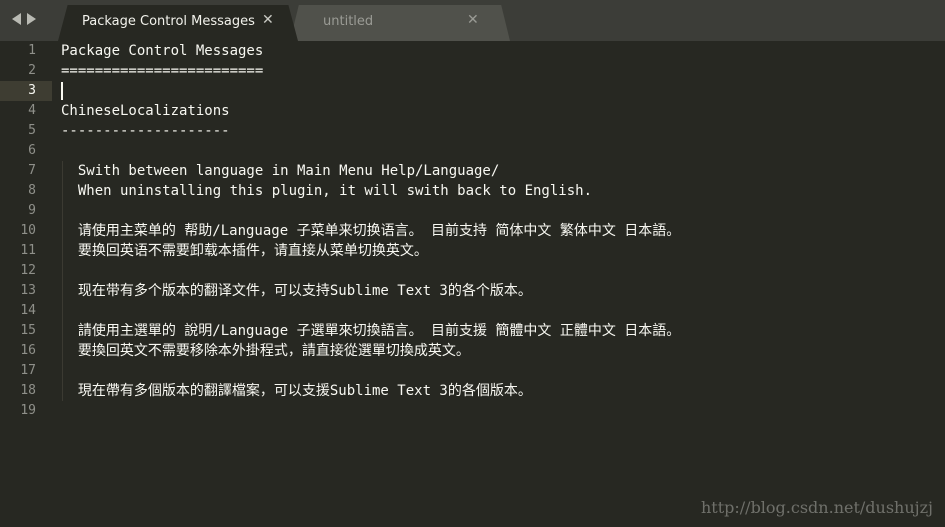 This screenshot has width=945, height=527. Describe the element at coordinates (265, 351) in the screenshot. I see `code-line: 要換回英文不需要移除本外掛程式，請直接從選單切換成英文。` at that location.